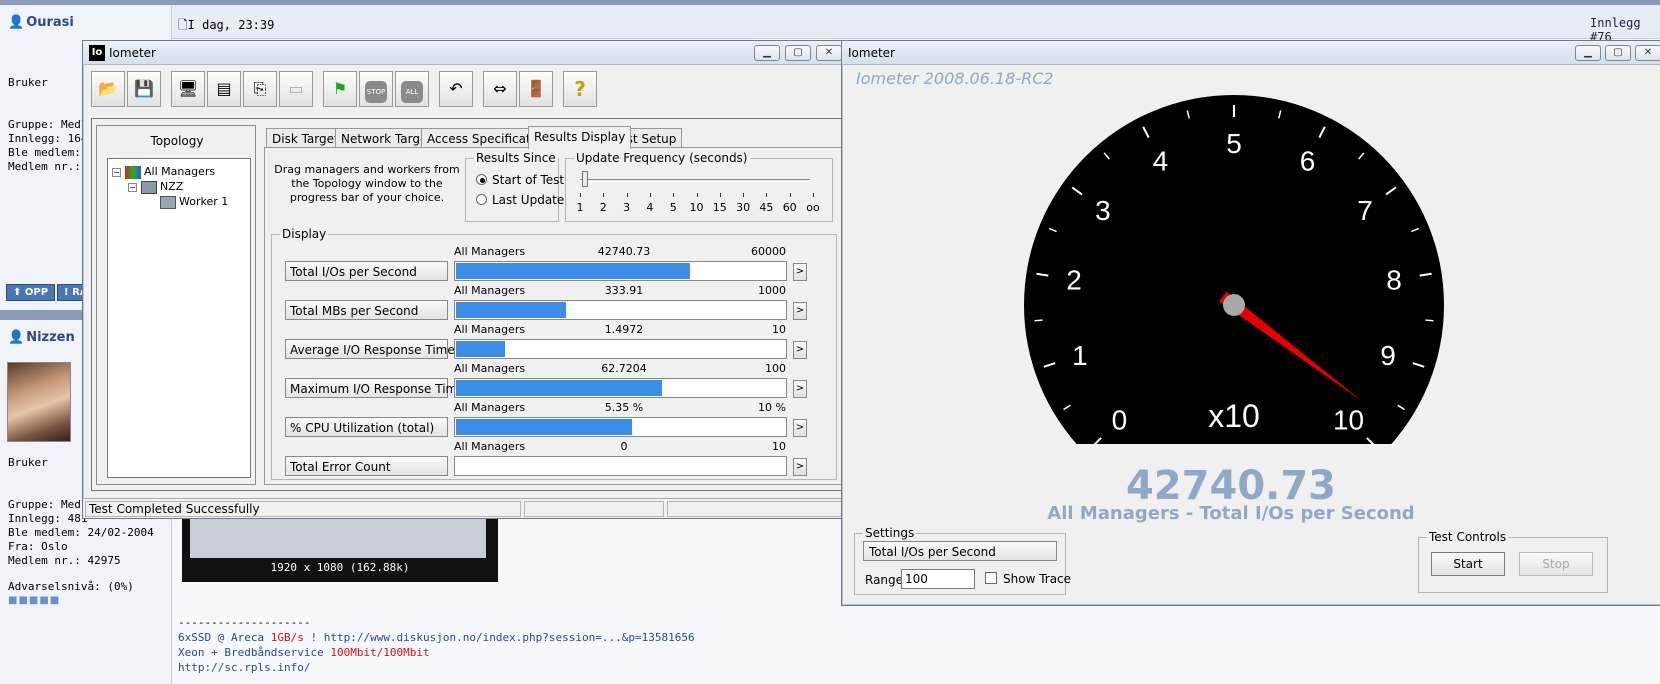 The image size is (1660, 684). I want to click on start-button: Start, so click(1468, 564).